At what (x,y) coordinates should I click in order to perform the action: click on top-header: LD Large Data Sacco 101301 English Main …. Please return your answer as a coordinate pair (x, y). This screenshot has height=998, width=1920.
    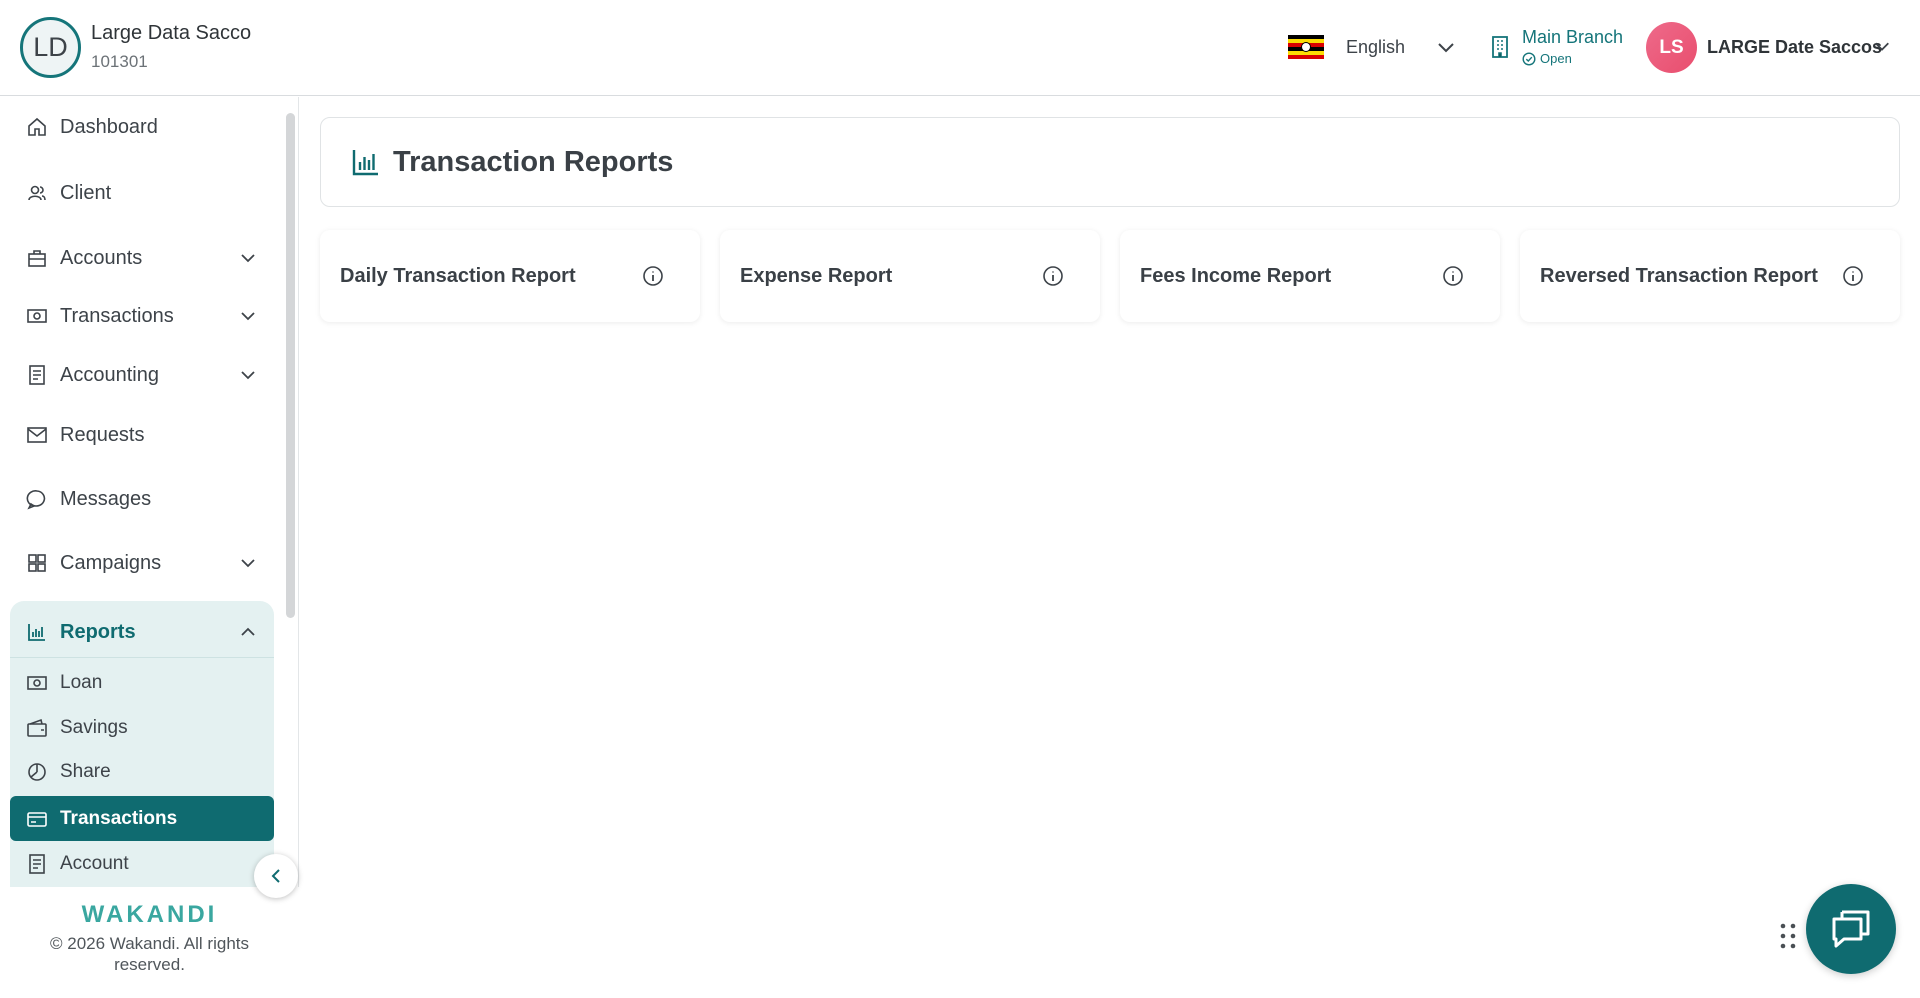
    Looking at the image, I should click on (960, 48).